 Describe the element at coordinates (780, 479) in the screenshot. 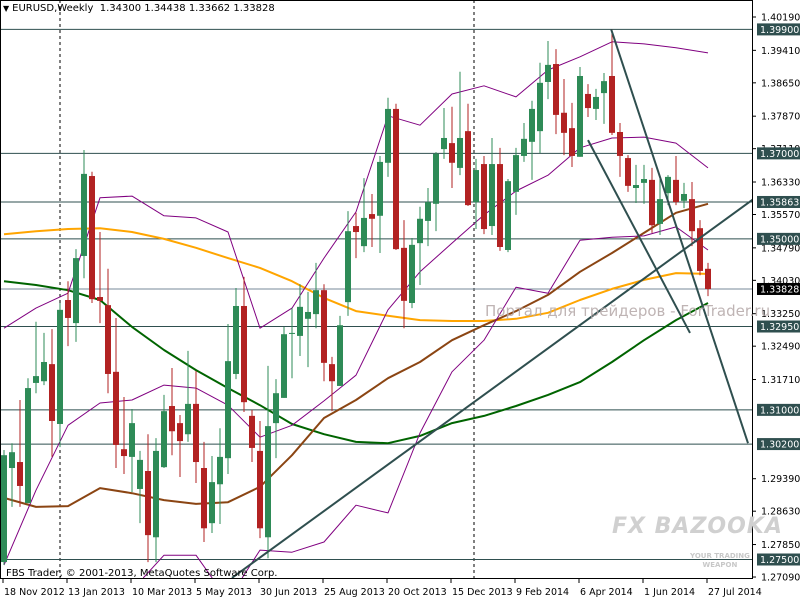

I see `y-axis-label: 1.29390` at that location.